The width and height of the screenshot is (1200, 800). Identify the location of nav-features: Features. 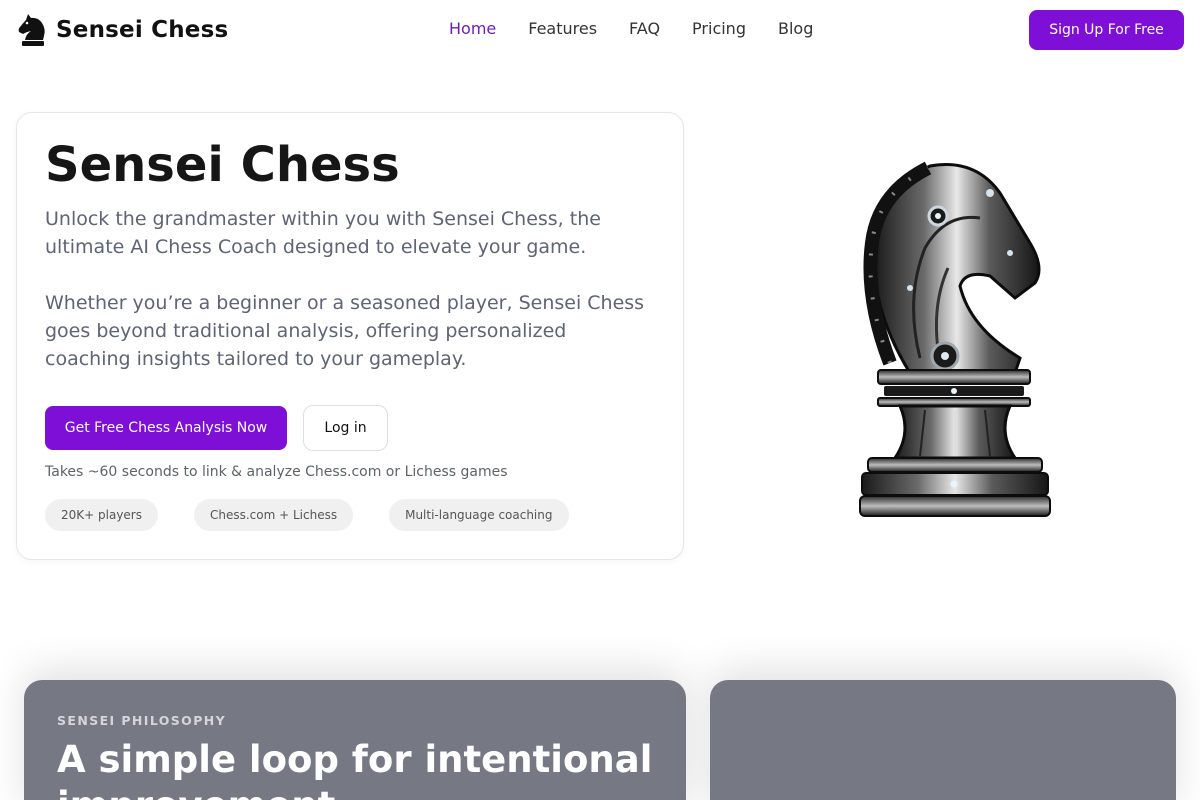
(562, 29).